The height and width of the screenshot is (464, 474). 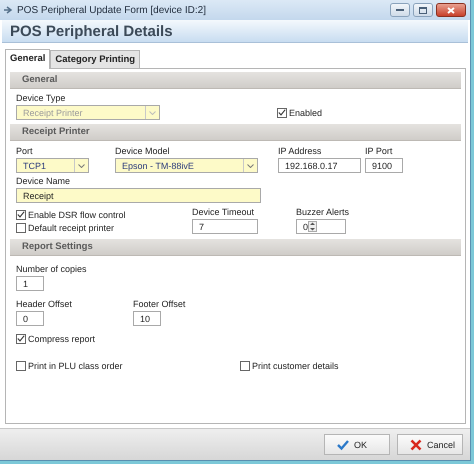 I want to click on close-button, so click(x=451, y=10).